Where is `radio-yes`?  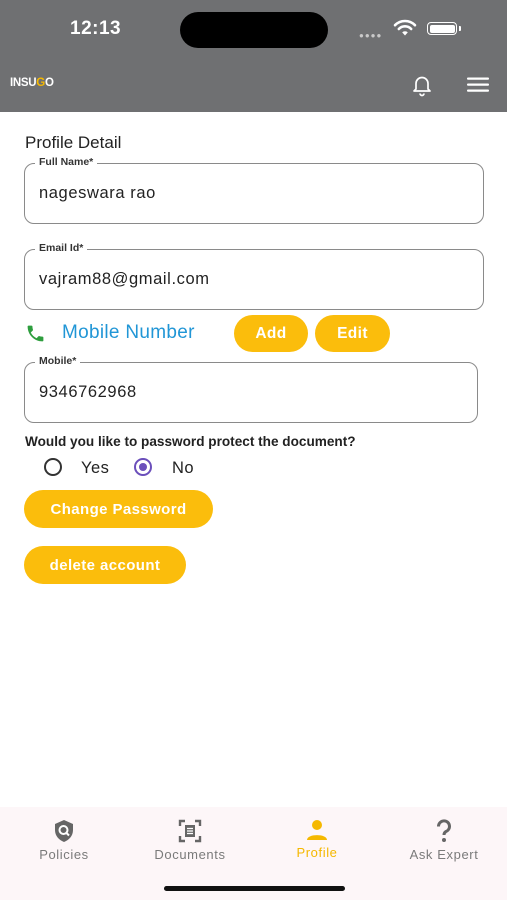
radio-yes is located at coordinates (53, 467).